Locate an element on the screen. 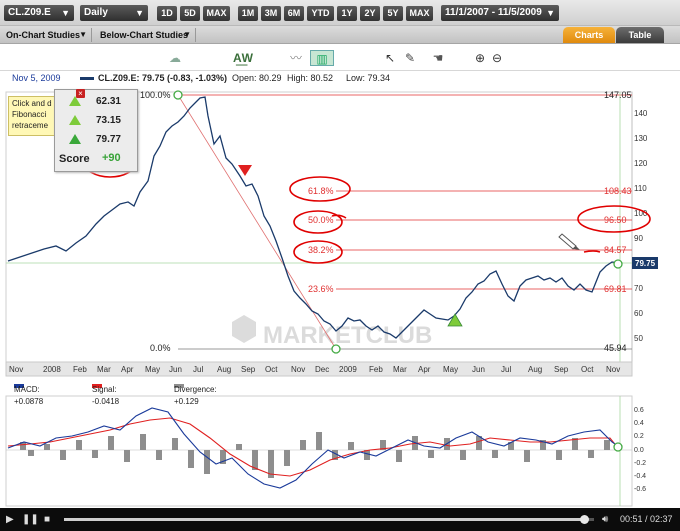 This screenshot has width=680, height=531. wave-pattern-icon: A͟W is located at coordinates (243, 58).